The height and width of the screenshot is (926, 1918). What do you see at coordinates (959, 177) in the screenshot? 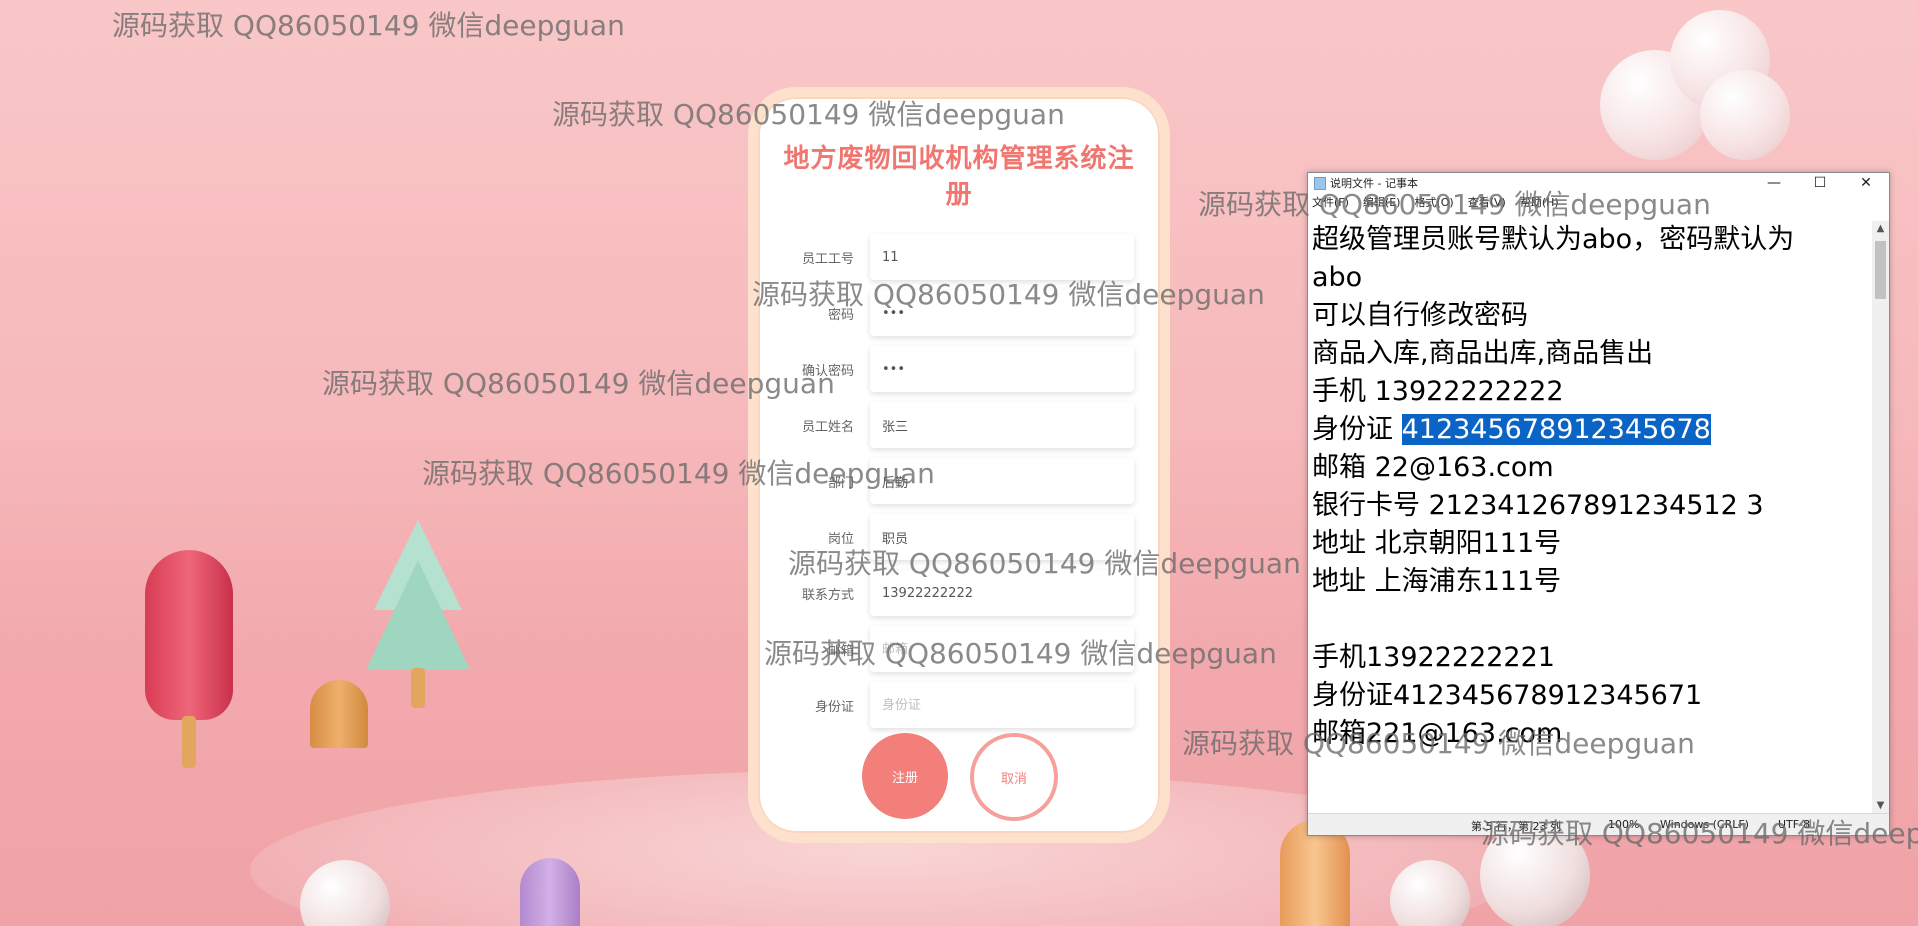
I see `page-title: 地方废物回收机构管理系统注册` at bounding box center [959, 177].